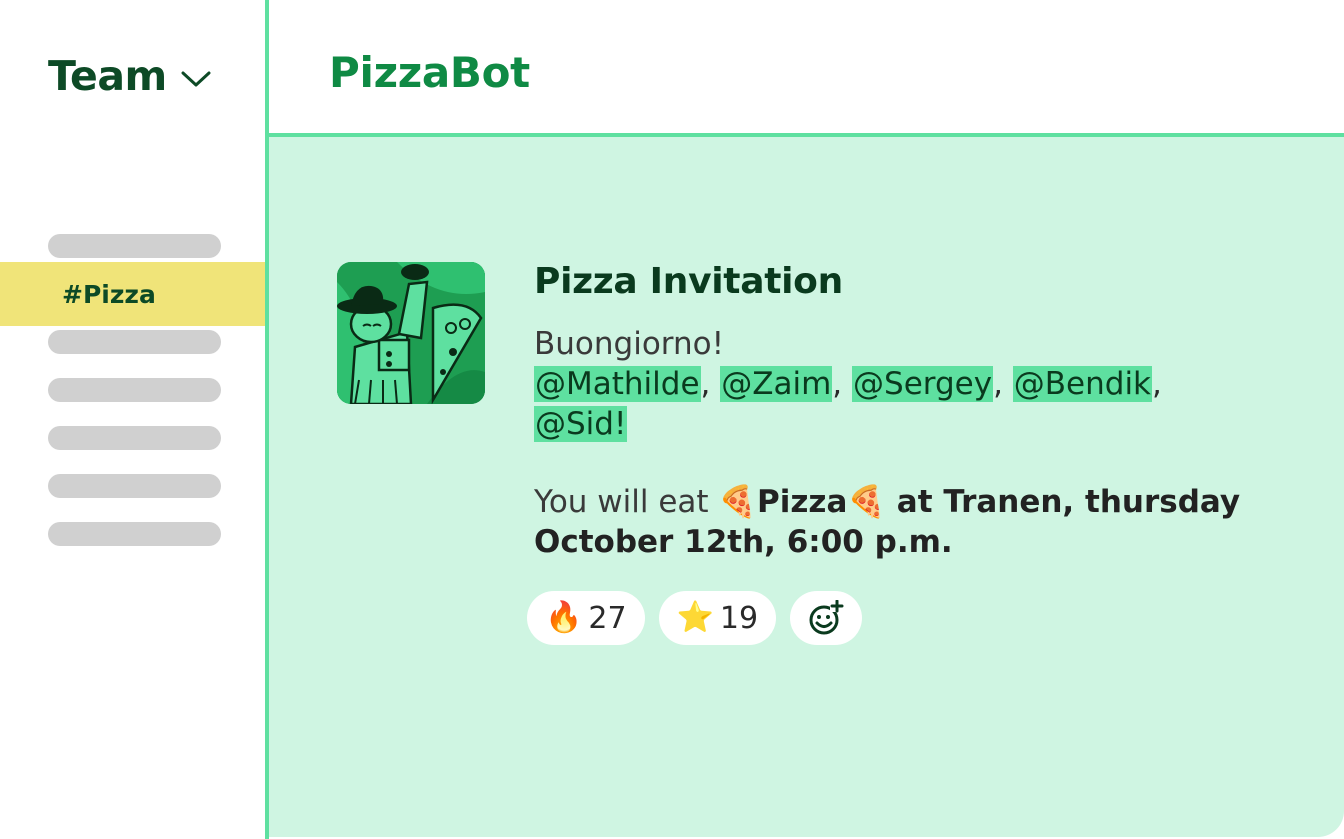 The width and height of the screenshot is (1344, 839). What do you see at coordinates (923, 384) in the screenshot?
I see `mention-sergey: @Sergey` at bounding box center [923, 384].